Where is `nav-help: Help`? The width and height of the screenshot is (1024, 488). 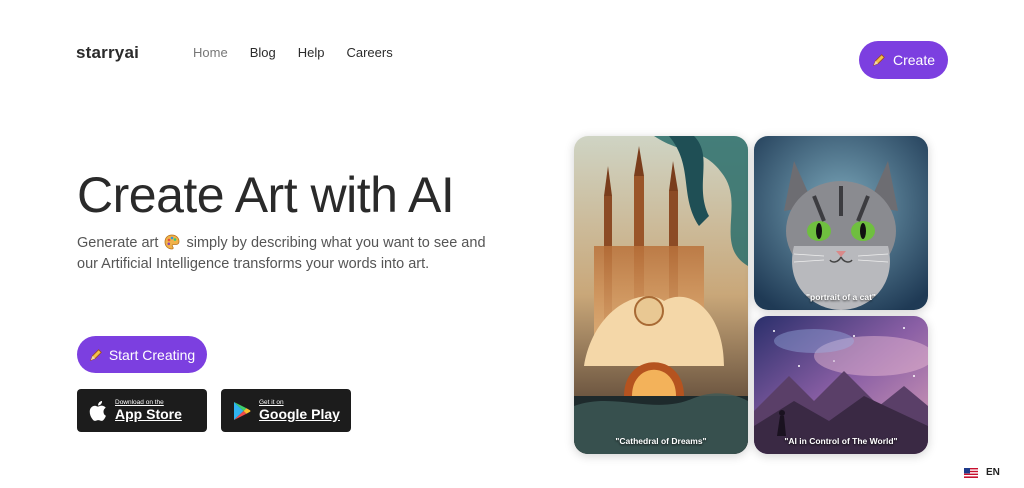
nav-help: Help is located at coordinates (311, 52).